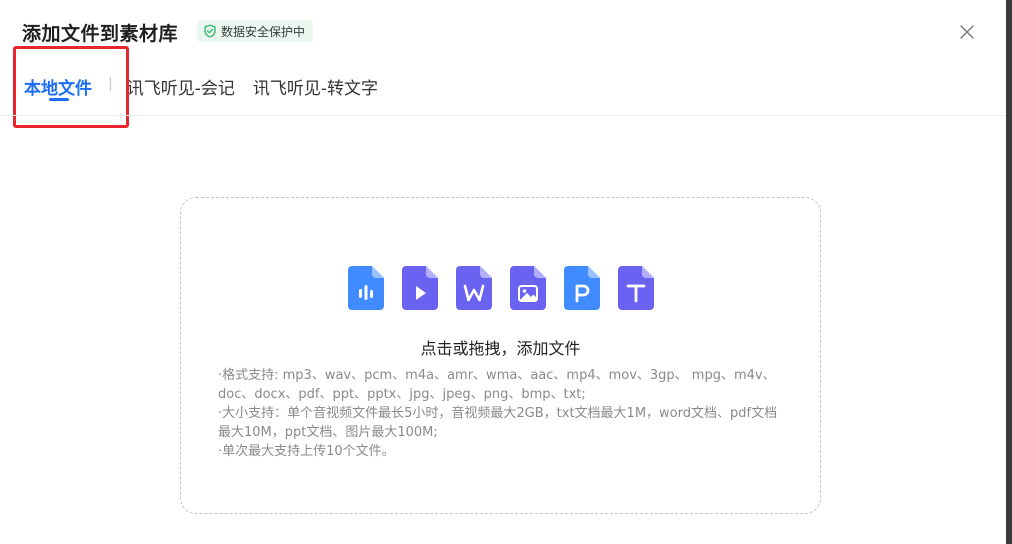  What do you see at coordinates (315, 89) in the screenshot?
I see `tab-label: 讯飞听见-转文字` at bounding box center [315, 89].